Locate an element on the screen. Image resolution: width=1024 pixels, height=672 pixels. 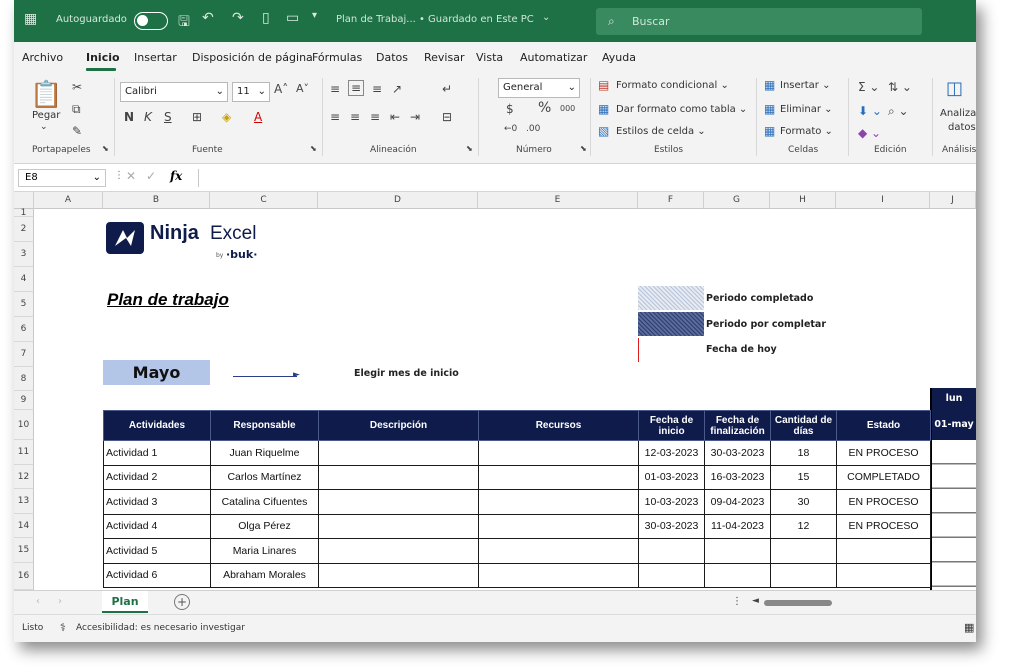
analyze-data-label-1: Analizar is located at coordinates (958, 113).